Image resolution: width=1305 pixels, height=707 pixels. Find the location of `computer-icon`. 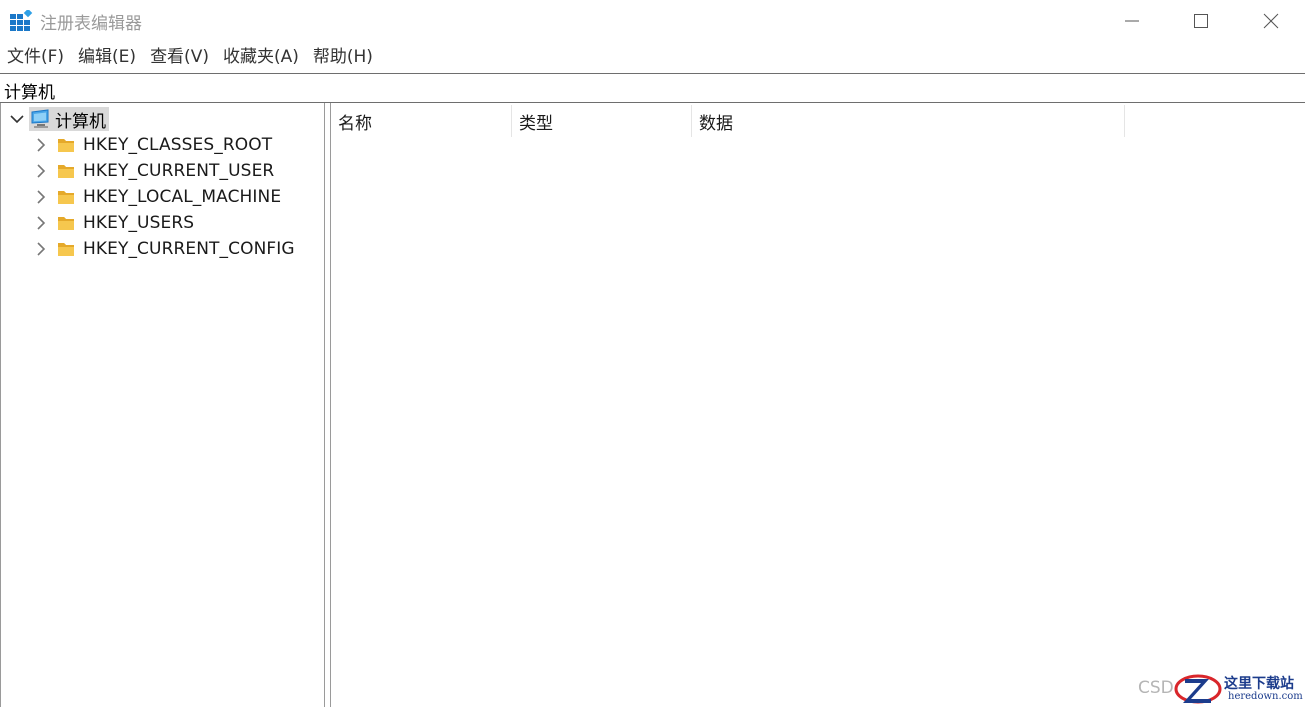

computer-icon is located at coordinates (40, 118).